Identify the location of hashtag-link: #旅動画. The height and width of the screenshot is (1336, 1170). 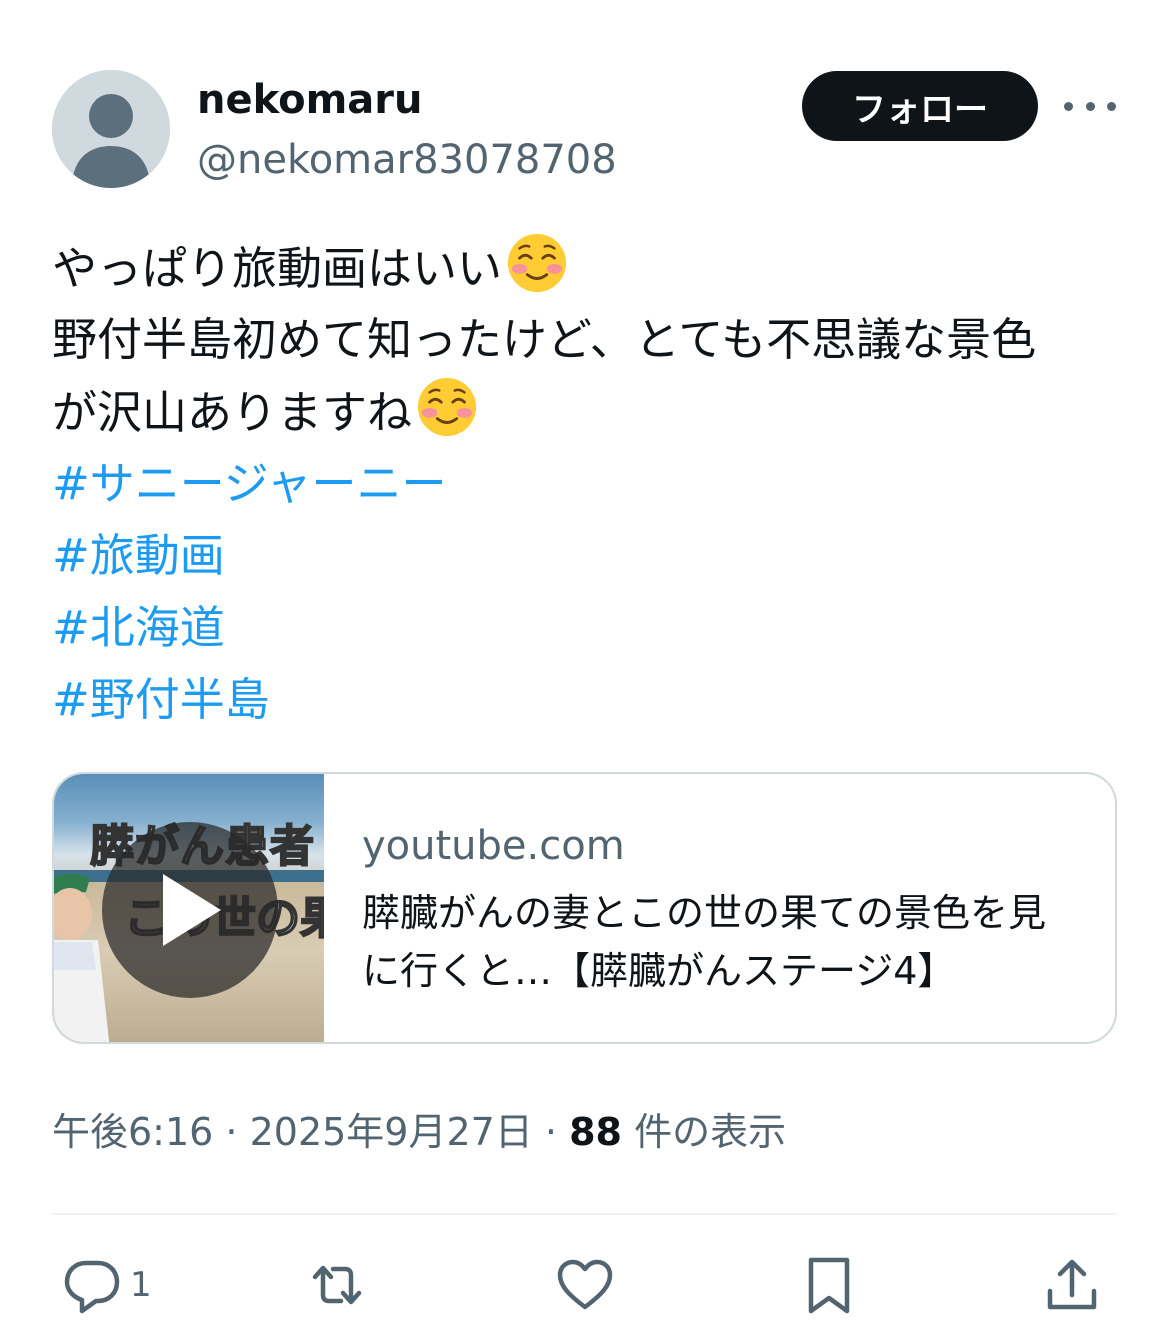
(138, 555).